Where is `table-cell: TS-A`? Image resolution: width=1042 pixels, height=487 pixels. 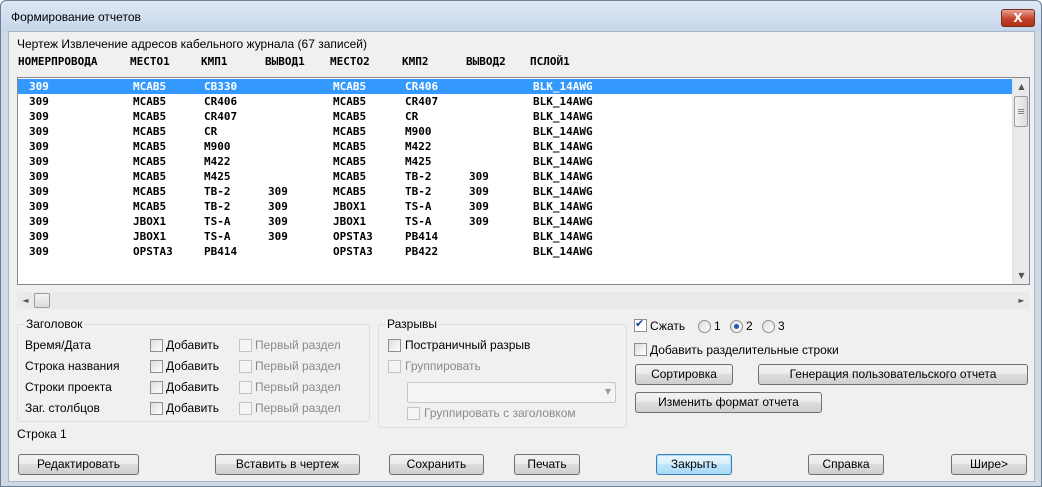 table-cell: TS-A is located at coordinates (418, 206).